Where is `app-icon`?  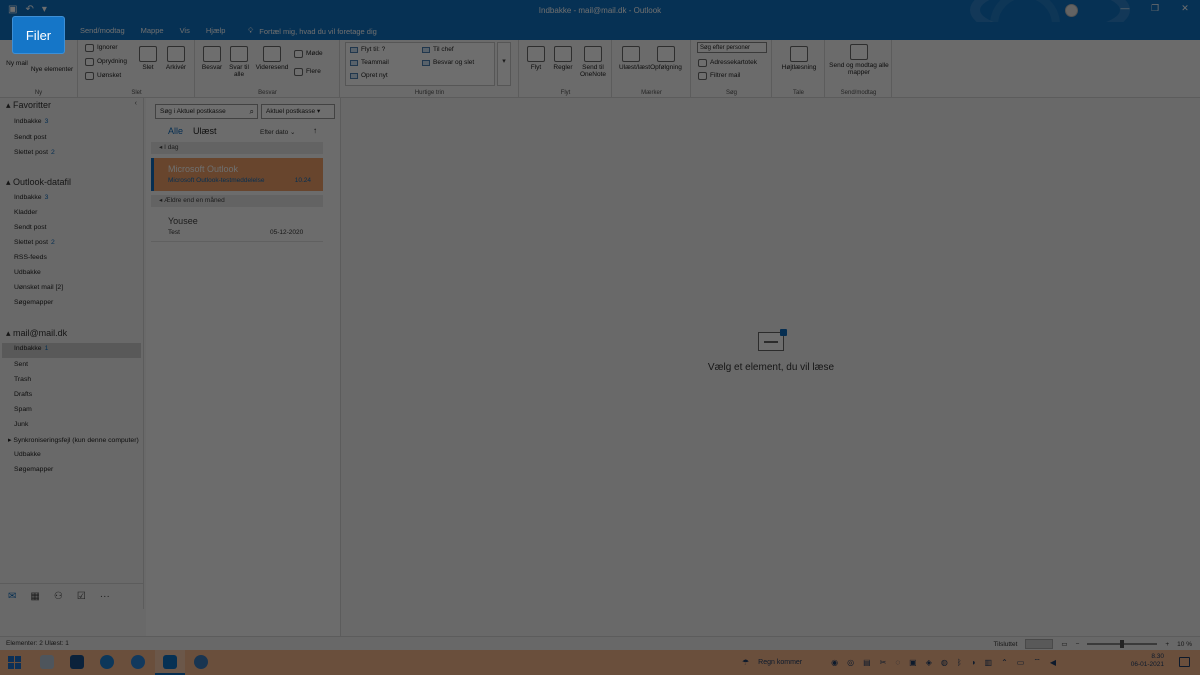
app-icon is located at coordinates (77, 662).